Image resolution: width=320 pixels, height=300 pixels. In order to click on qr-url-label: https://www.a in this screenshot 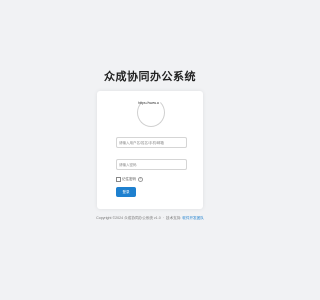, I will do `click(148, 103)`.